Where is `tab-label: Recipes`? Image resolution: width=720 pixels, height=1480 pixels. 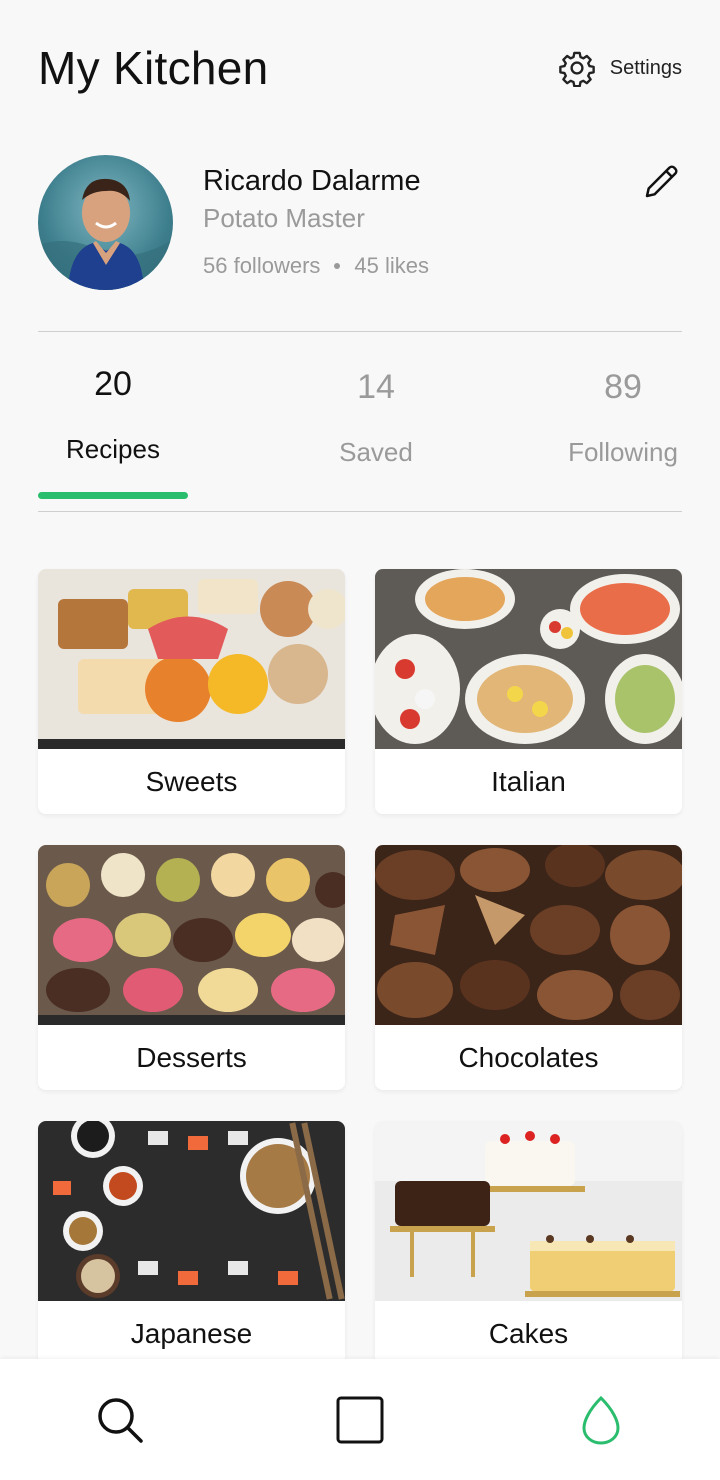 tab-label: Recipes is located at coordinates (113, 449).